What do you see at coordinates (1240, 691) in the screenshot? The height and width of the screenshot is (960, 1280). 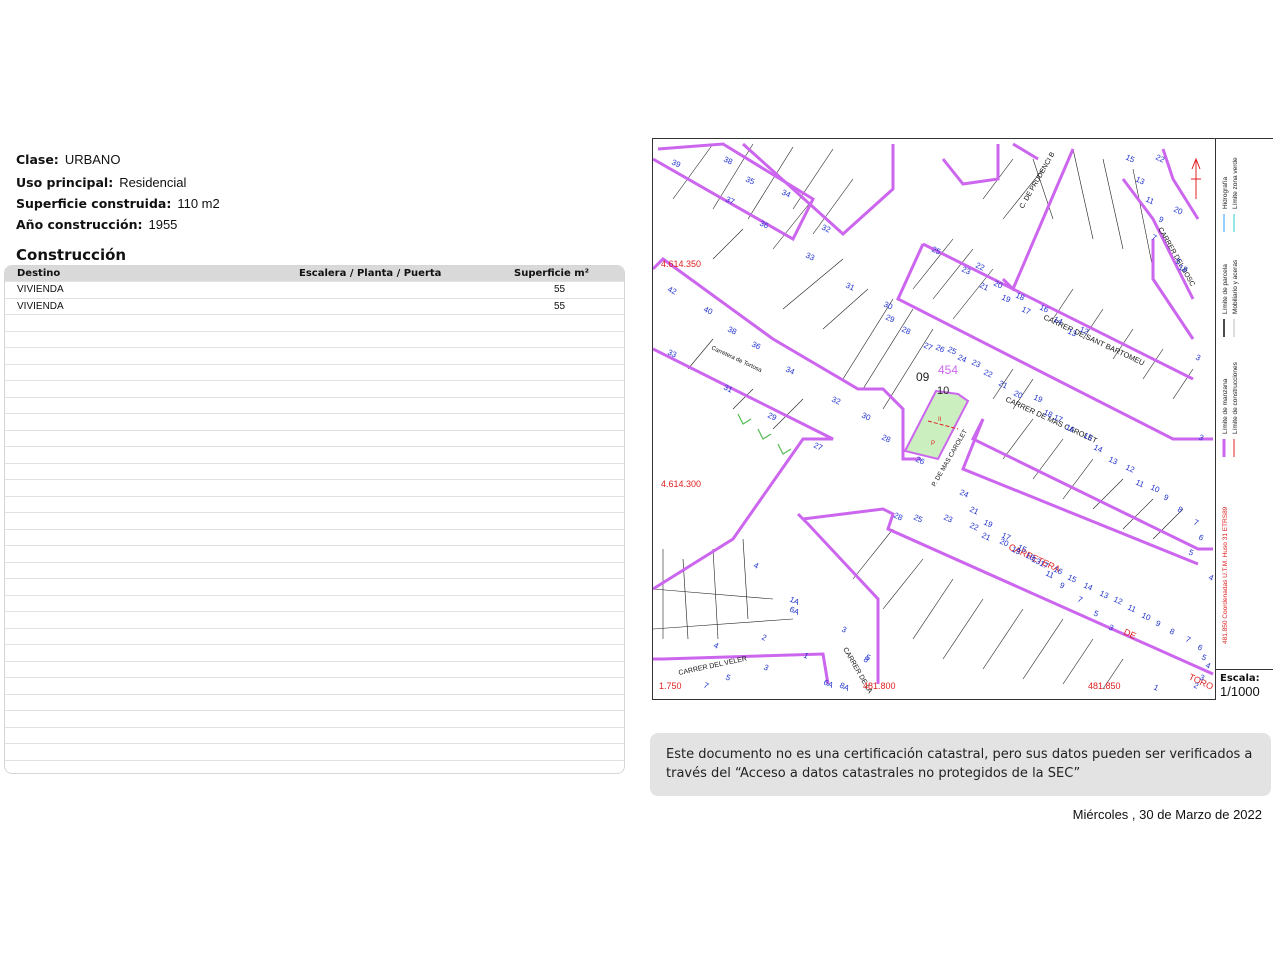 I see `scale-value: 1/1000` at bounding box center [1240, 691].